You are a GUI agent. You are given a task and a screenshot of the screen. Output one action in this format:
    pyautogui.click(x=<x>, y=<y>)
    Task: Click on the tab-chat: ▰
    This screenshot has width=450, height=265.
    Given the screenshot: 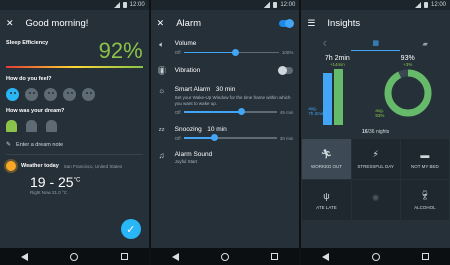 What is the action you would take?
    pyautogui.click(x=425, y=43)
    